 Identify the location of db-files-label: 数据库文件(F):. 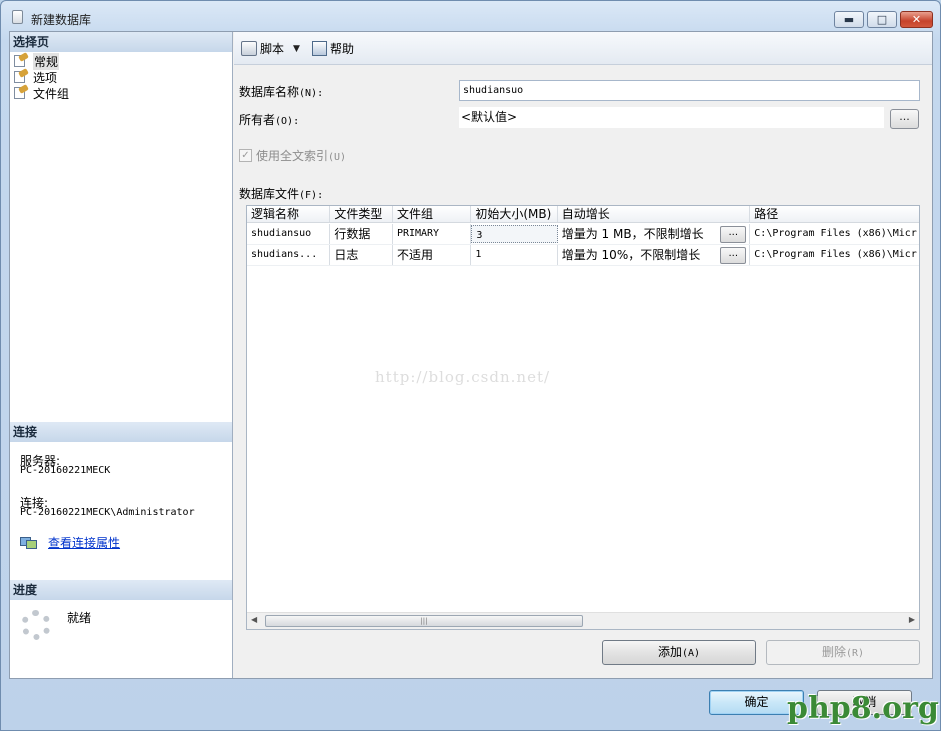
(281, 193).